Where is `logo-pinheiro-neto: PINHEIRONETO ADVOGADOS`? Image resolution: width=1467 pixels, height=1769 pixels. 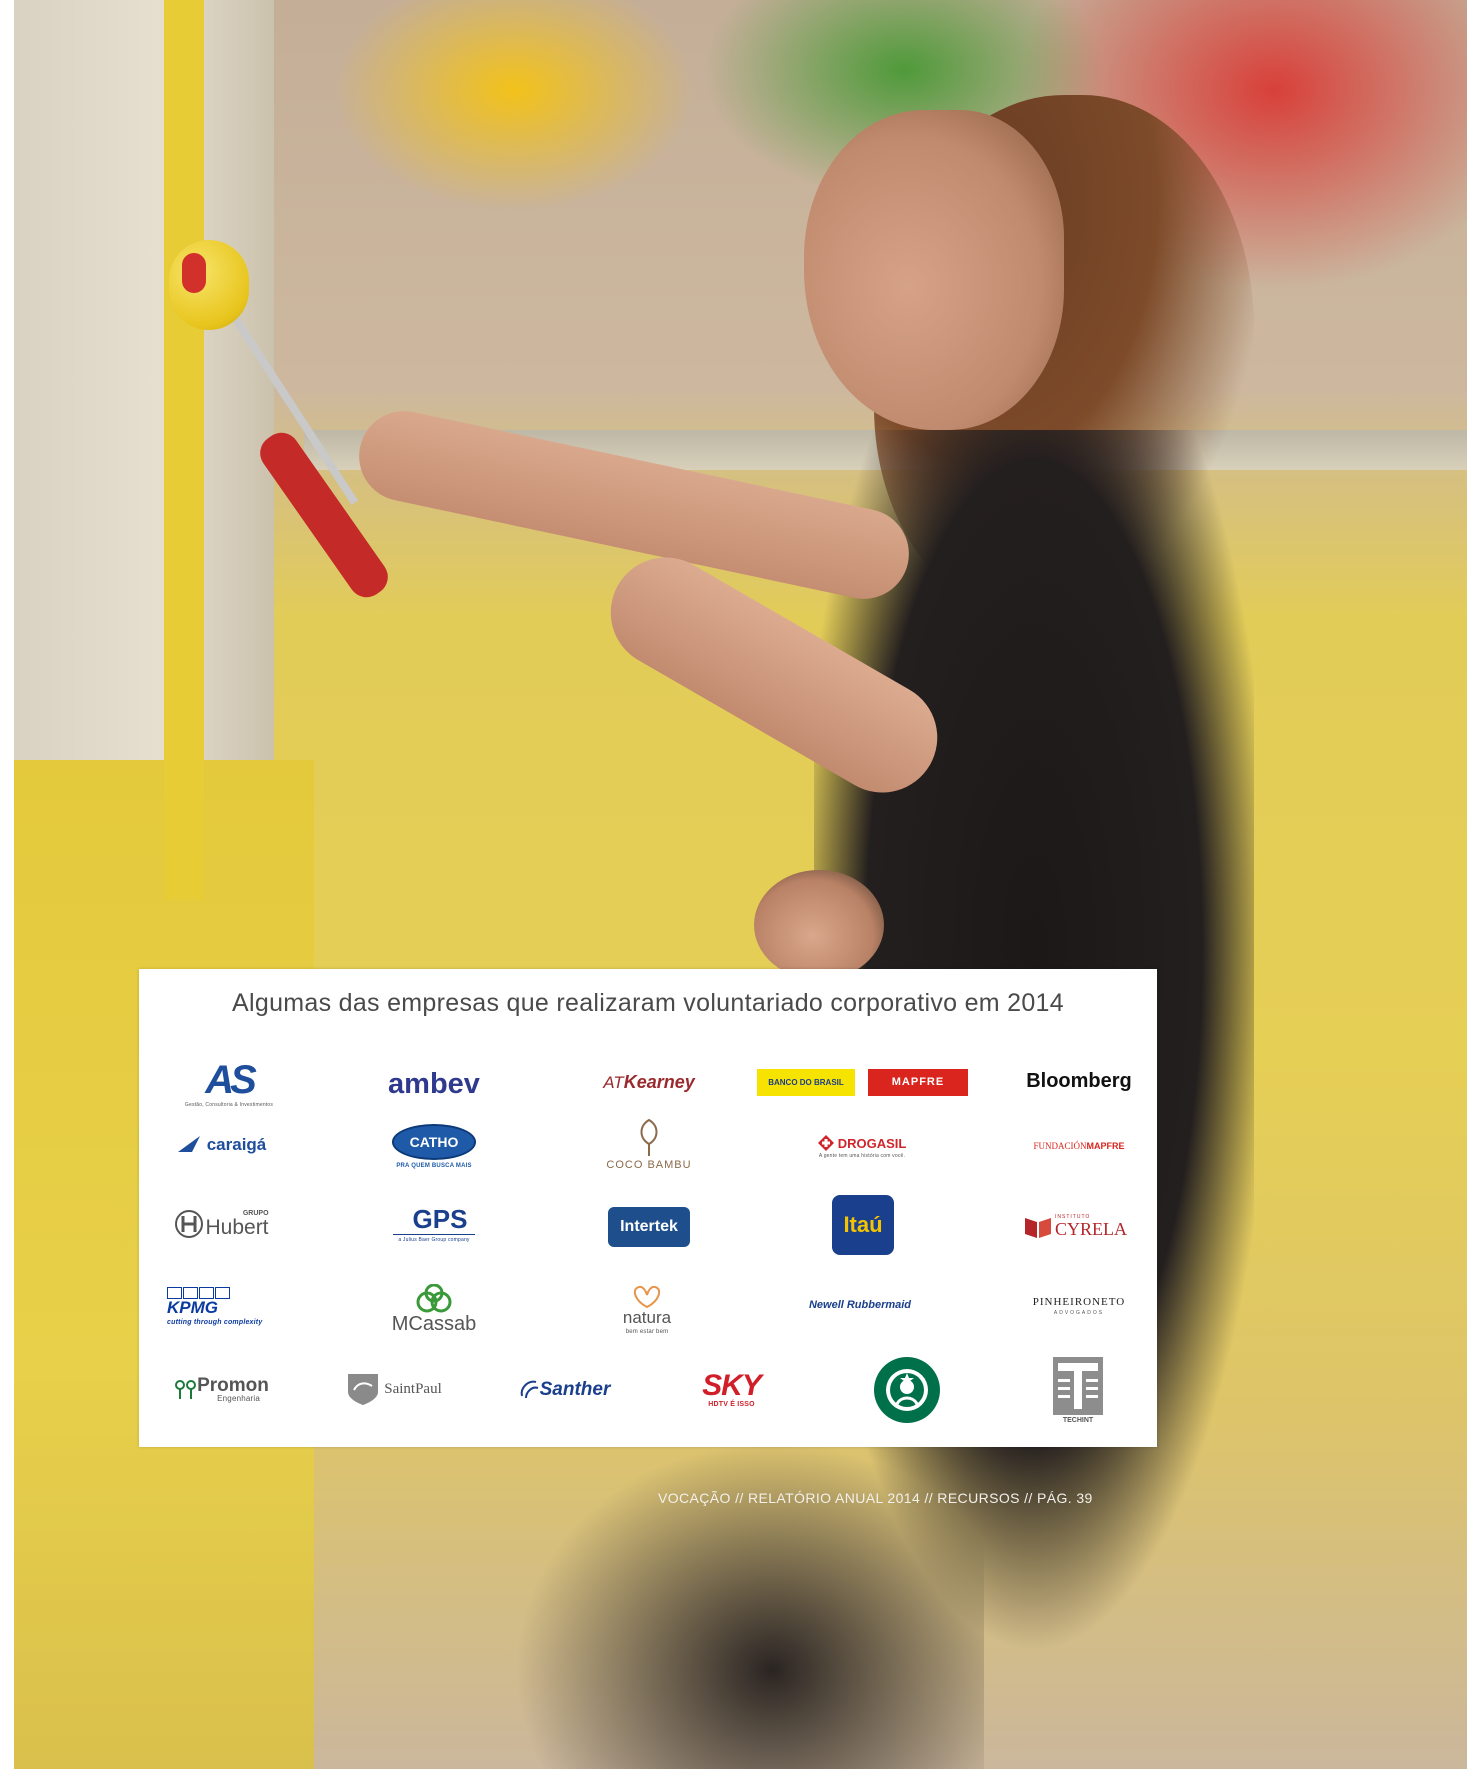 logo-pinheiro-neto: PINHEIRONETO ADVOGADOS is located at coordinates (1079, 1306).